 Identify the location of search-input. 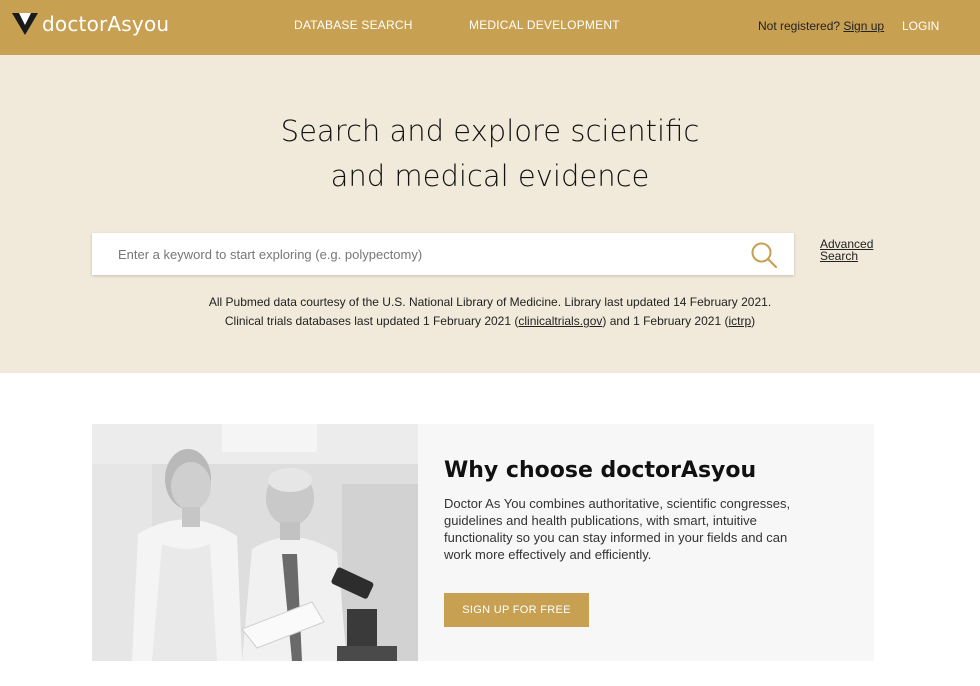
(412, 254).